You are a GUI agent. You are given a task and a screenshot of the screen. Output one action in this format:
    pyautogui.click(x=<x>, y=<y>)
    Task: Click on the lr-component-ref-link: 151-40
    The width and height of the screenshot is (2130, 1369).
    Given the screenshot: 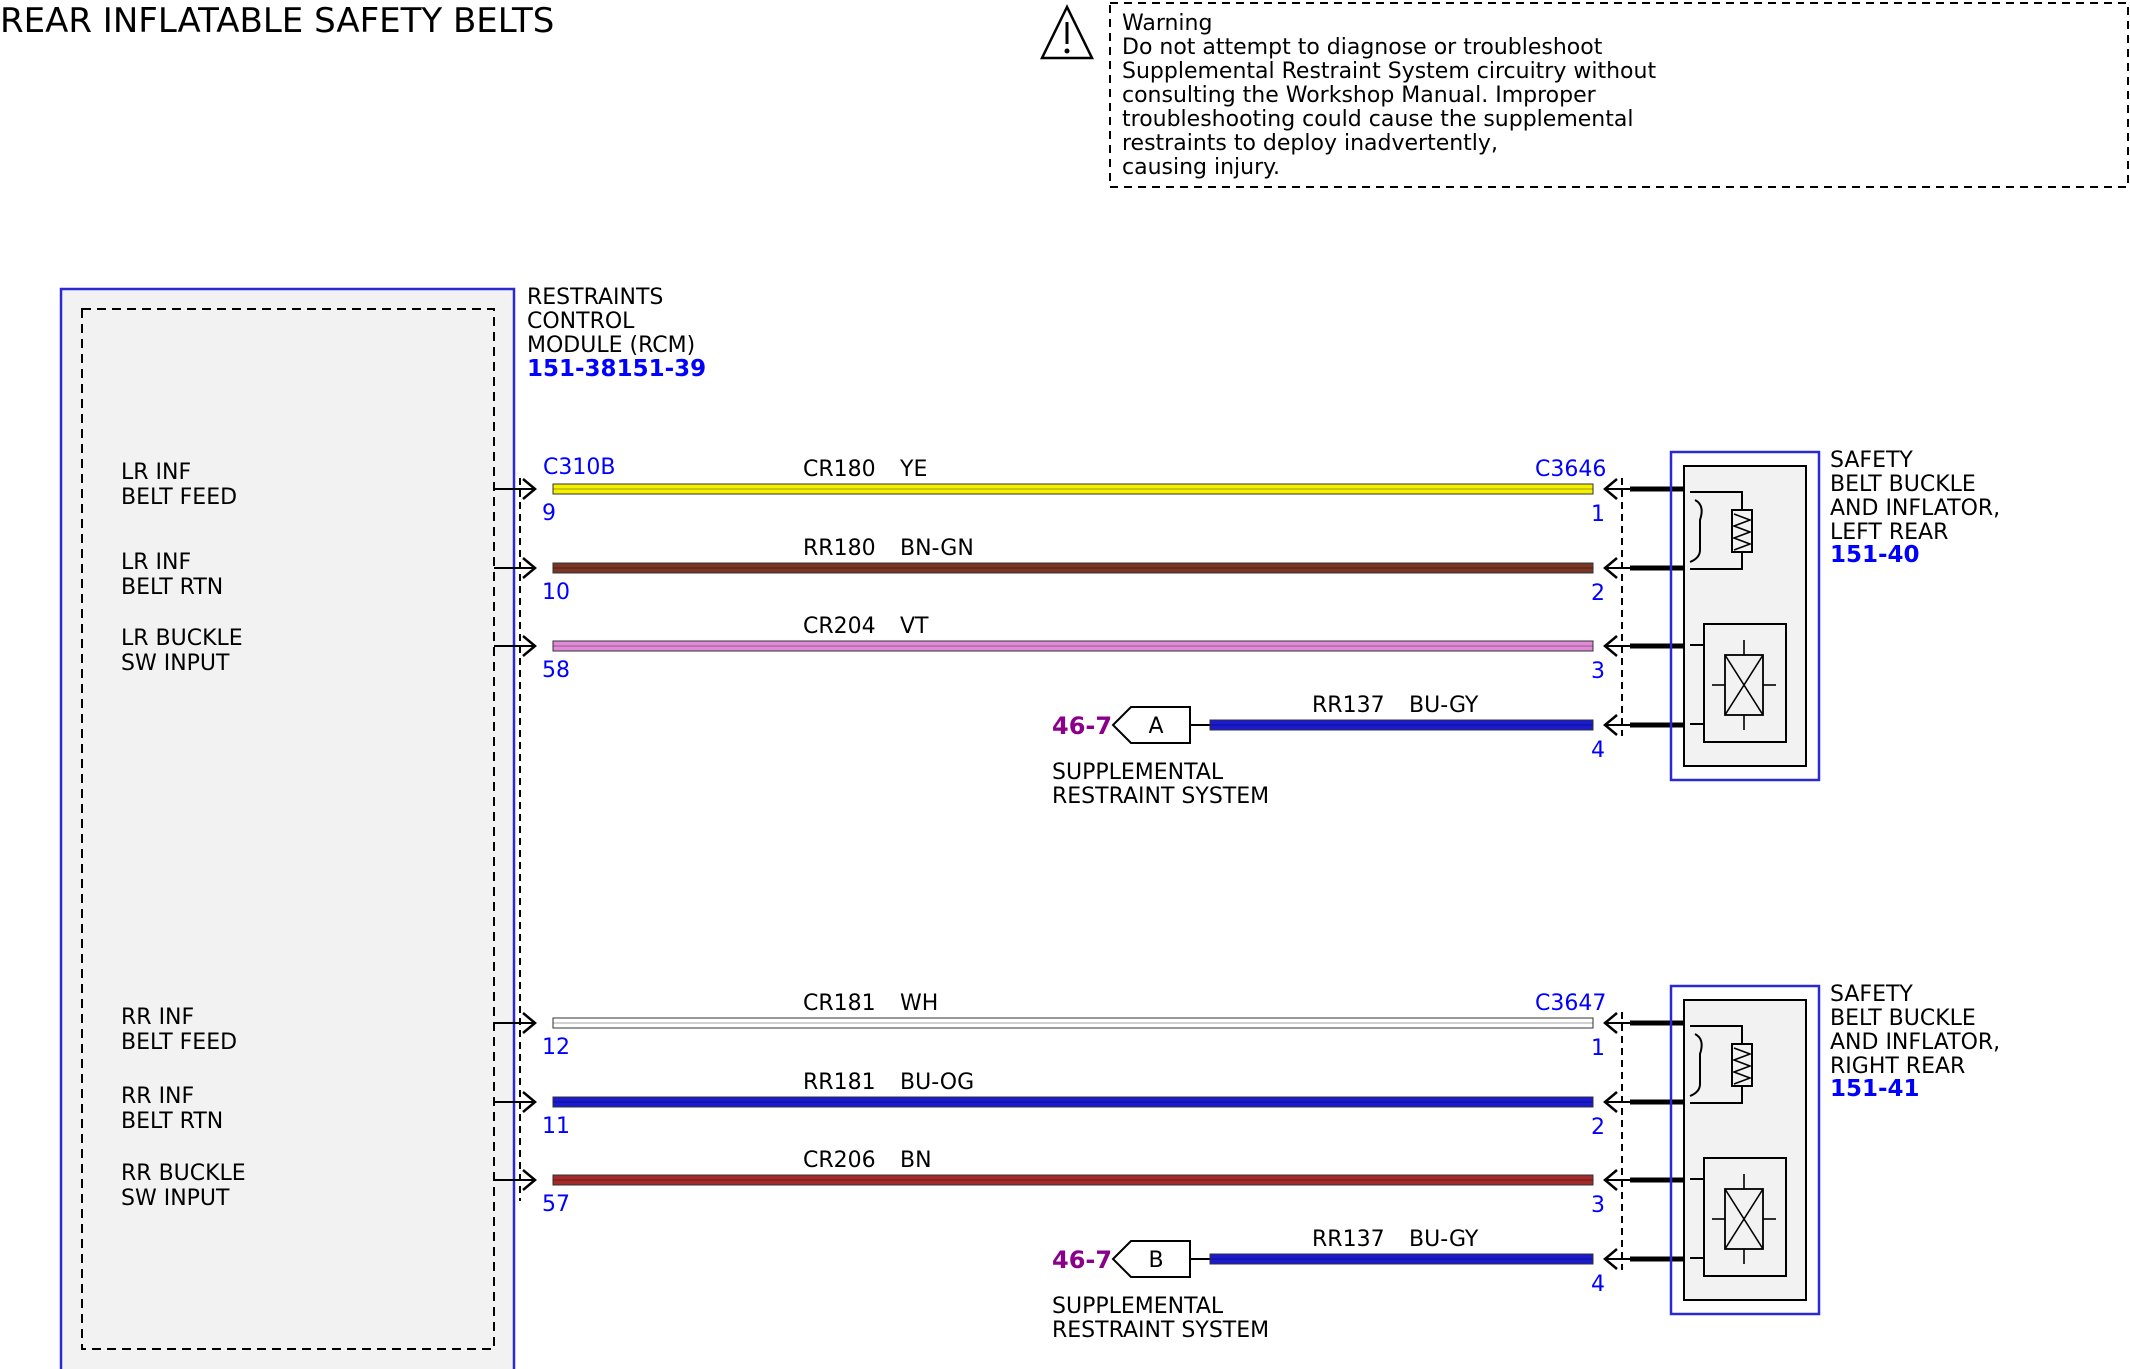 What is the action you would take?
    pyautogui.click(x=1875, y=555)
    